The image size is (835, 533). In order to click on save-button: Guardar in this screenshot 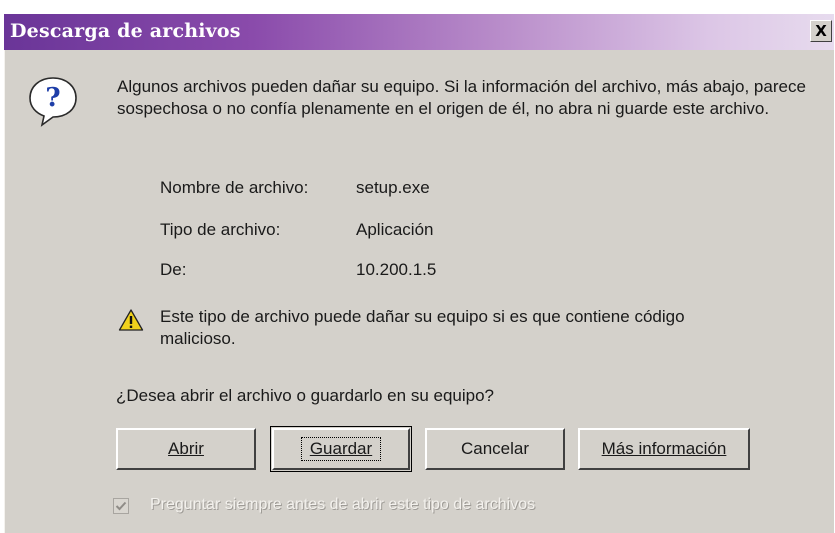, I will do `click(341, 449)`.